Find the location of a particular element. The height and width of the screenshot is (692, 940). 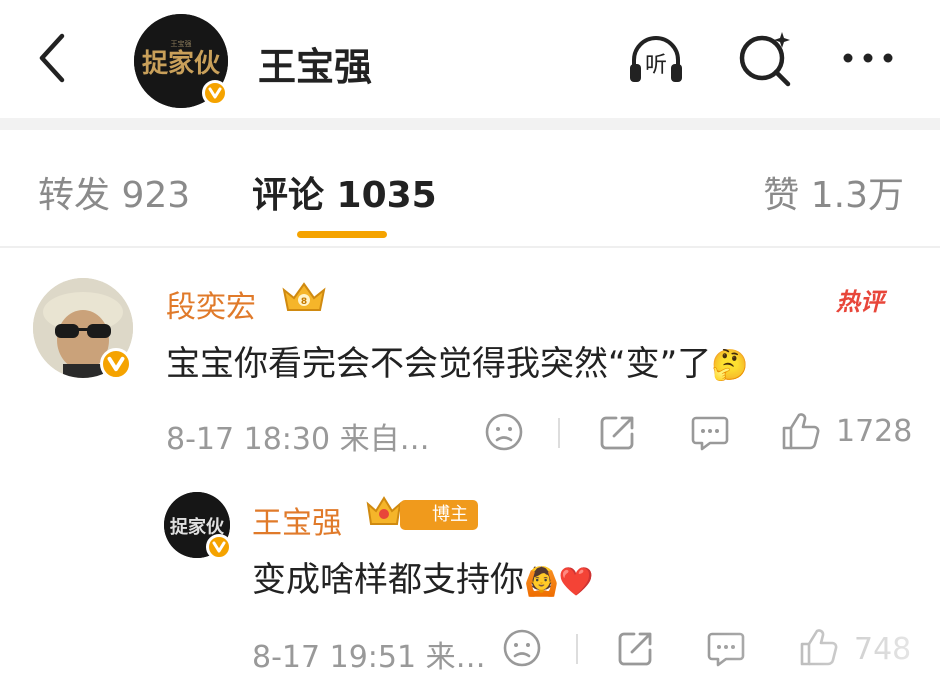

tab-repost: 转发 923 is located at coordinates (114, 192).